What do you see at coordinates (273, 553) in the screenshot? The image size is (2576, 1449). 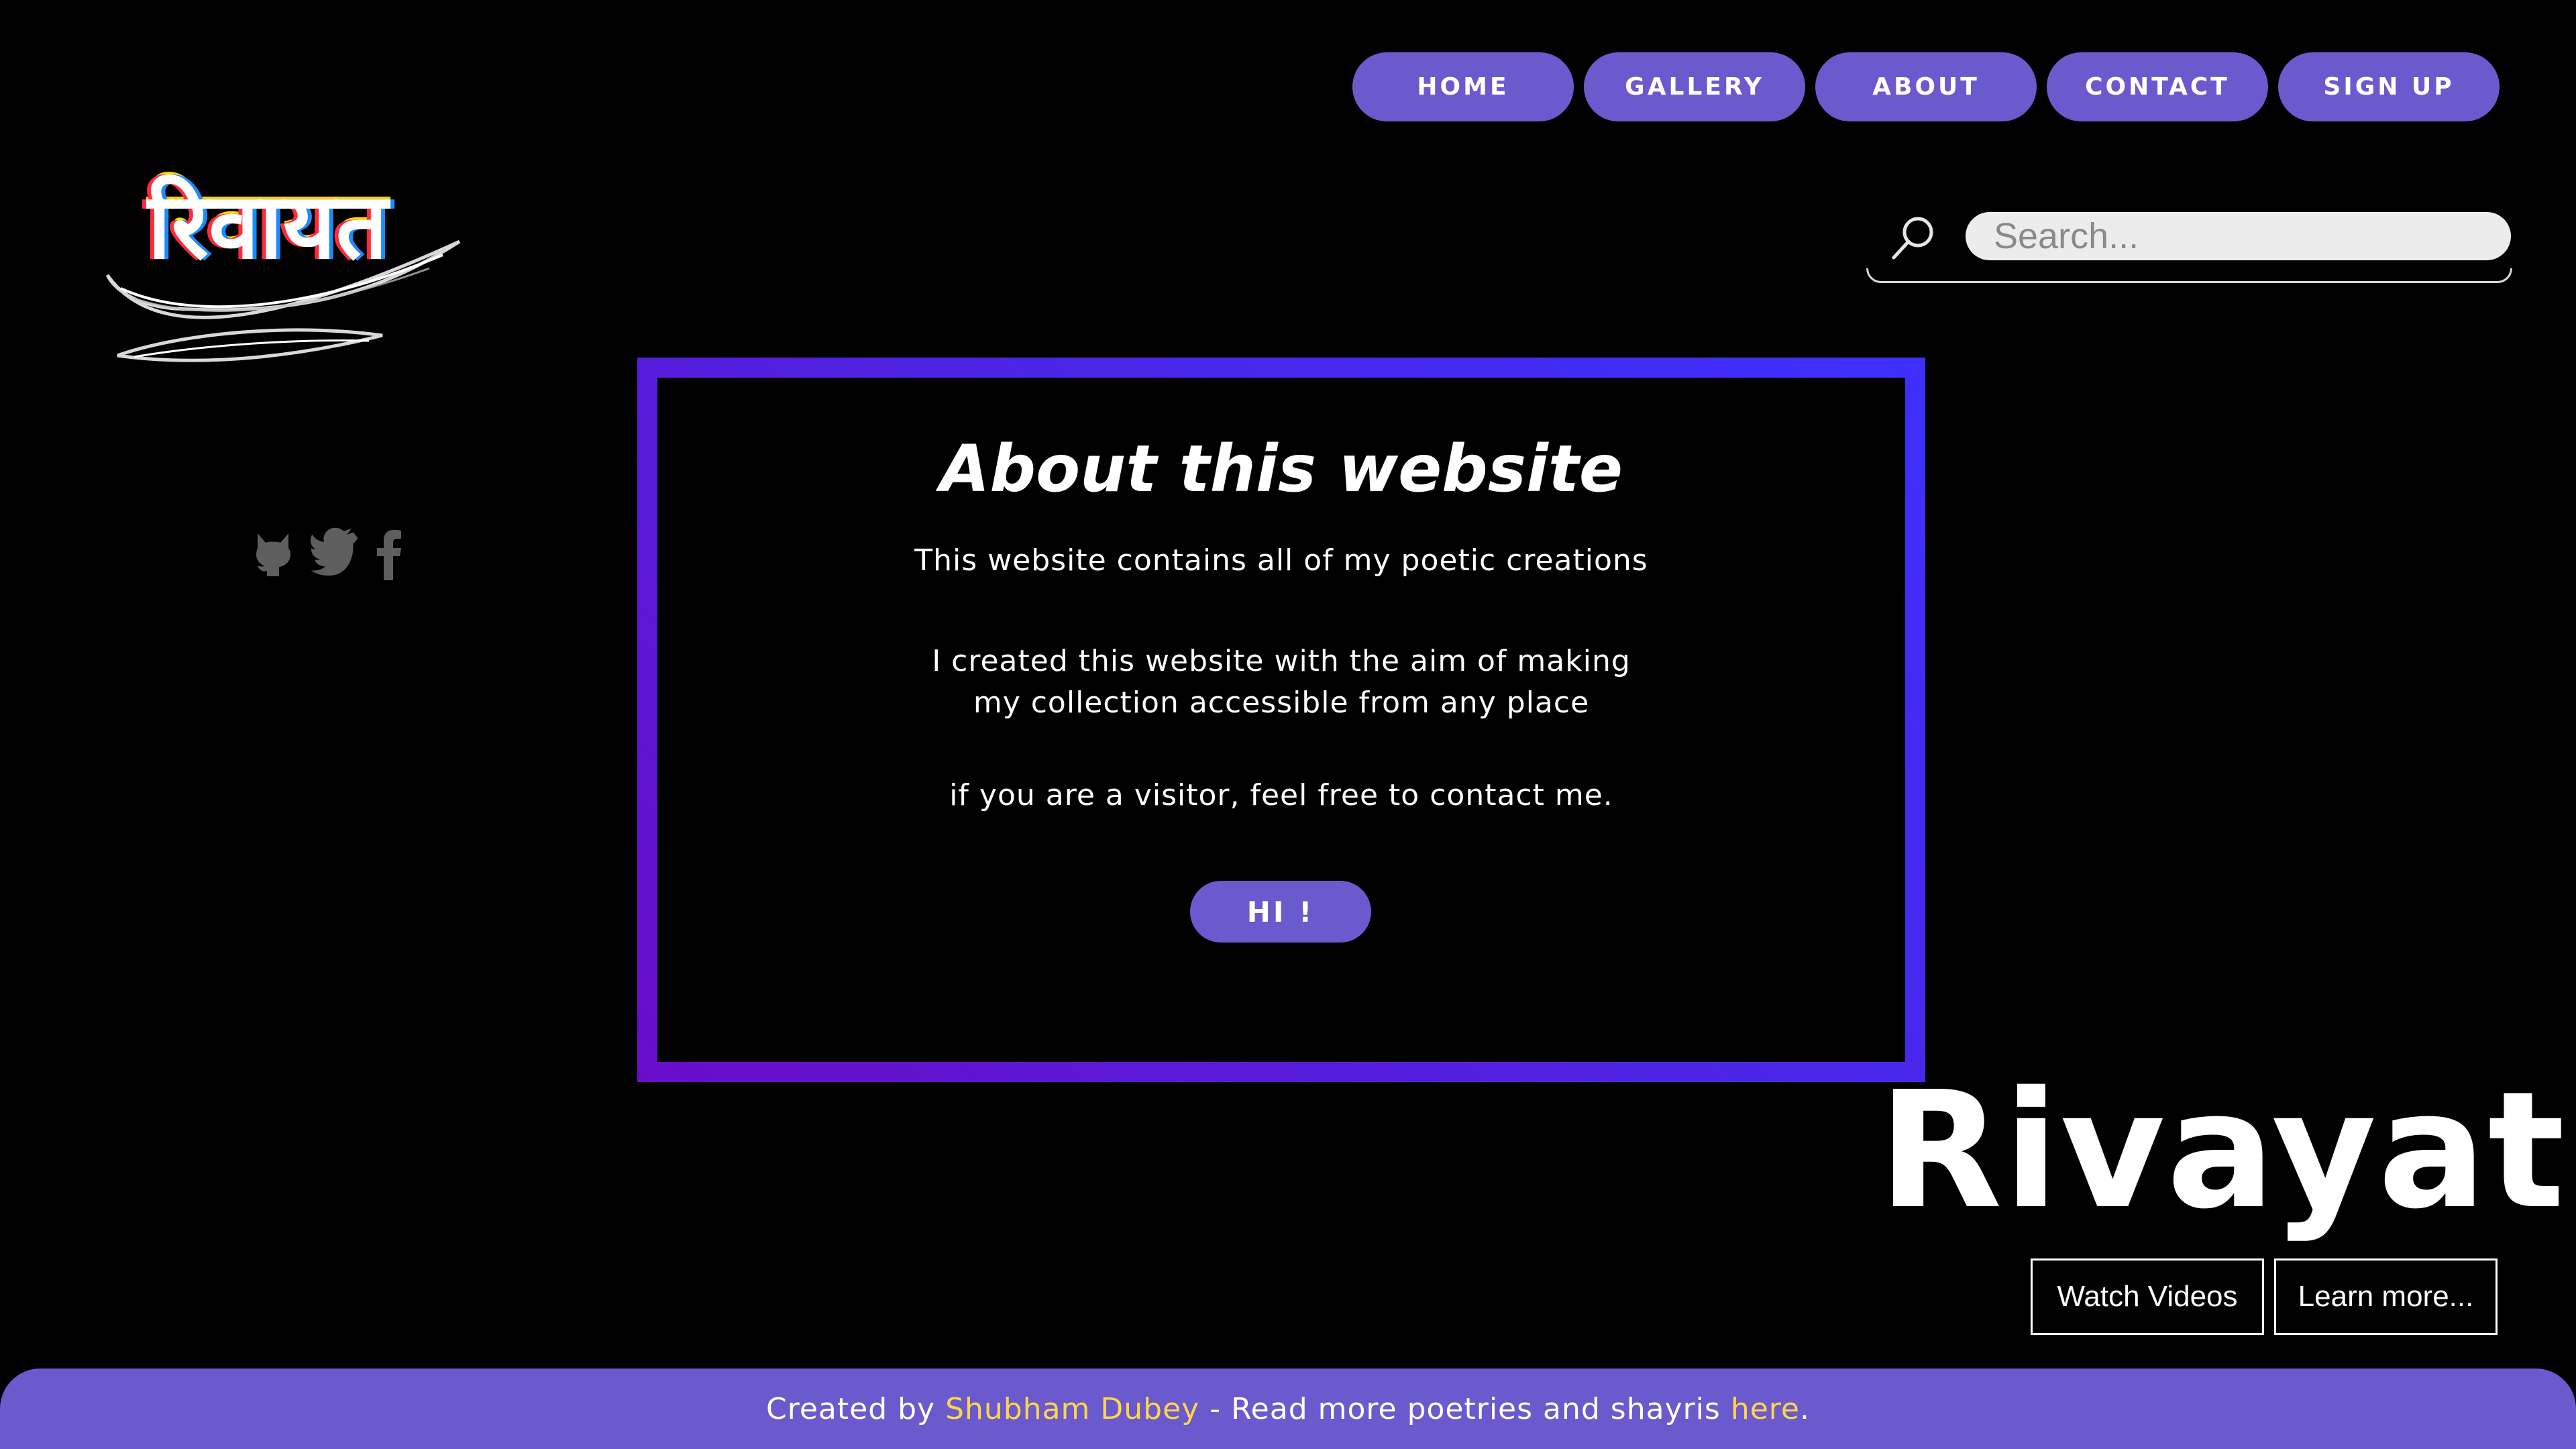 I see `github-icon` at bounding box center [273, 553].